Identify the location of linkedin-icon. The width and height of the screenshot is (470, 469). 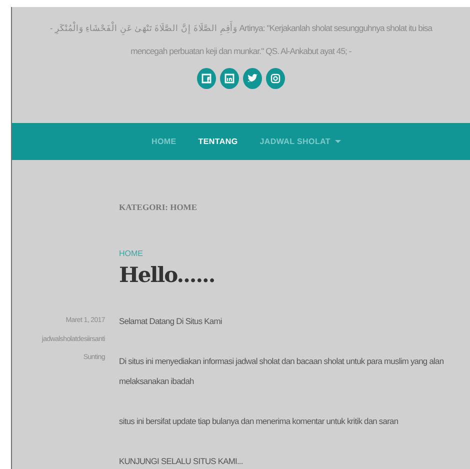
(229, 78).